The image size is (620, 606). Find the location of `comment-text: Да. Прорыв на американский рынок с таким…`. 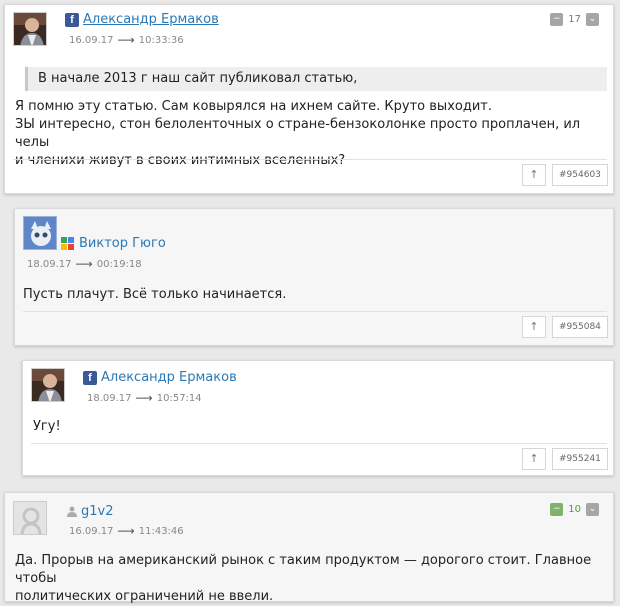

comment-text: Да. Прорыв на американский рынок с таким… is located at coordinates (310, 579).